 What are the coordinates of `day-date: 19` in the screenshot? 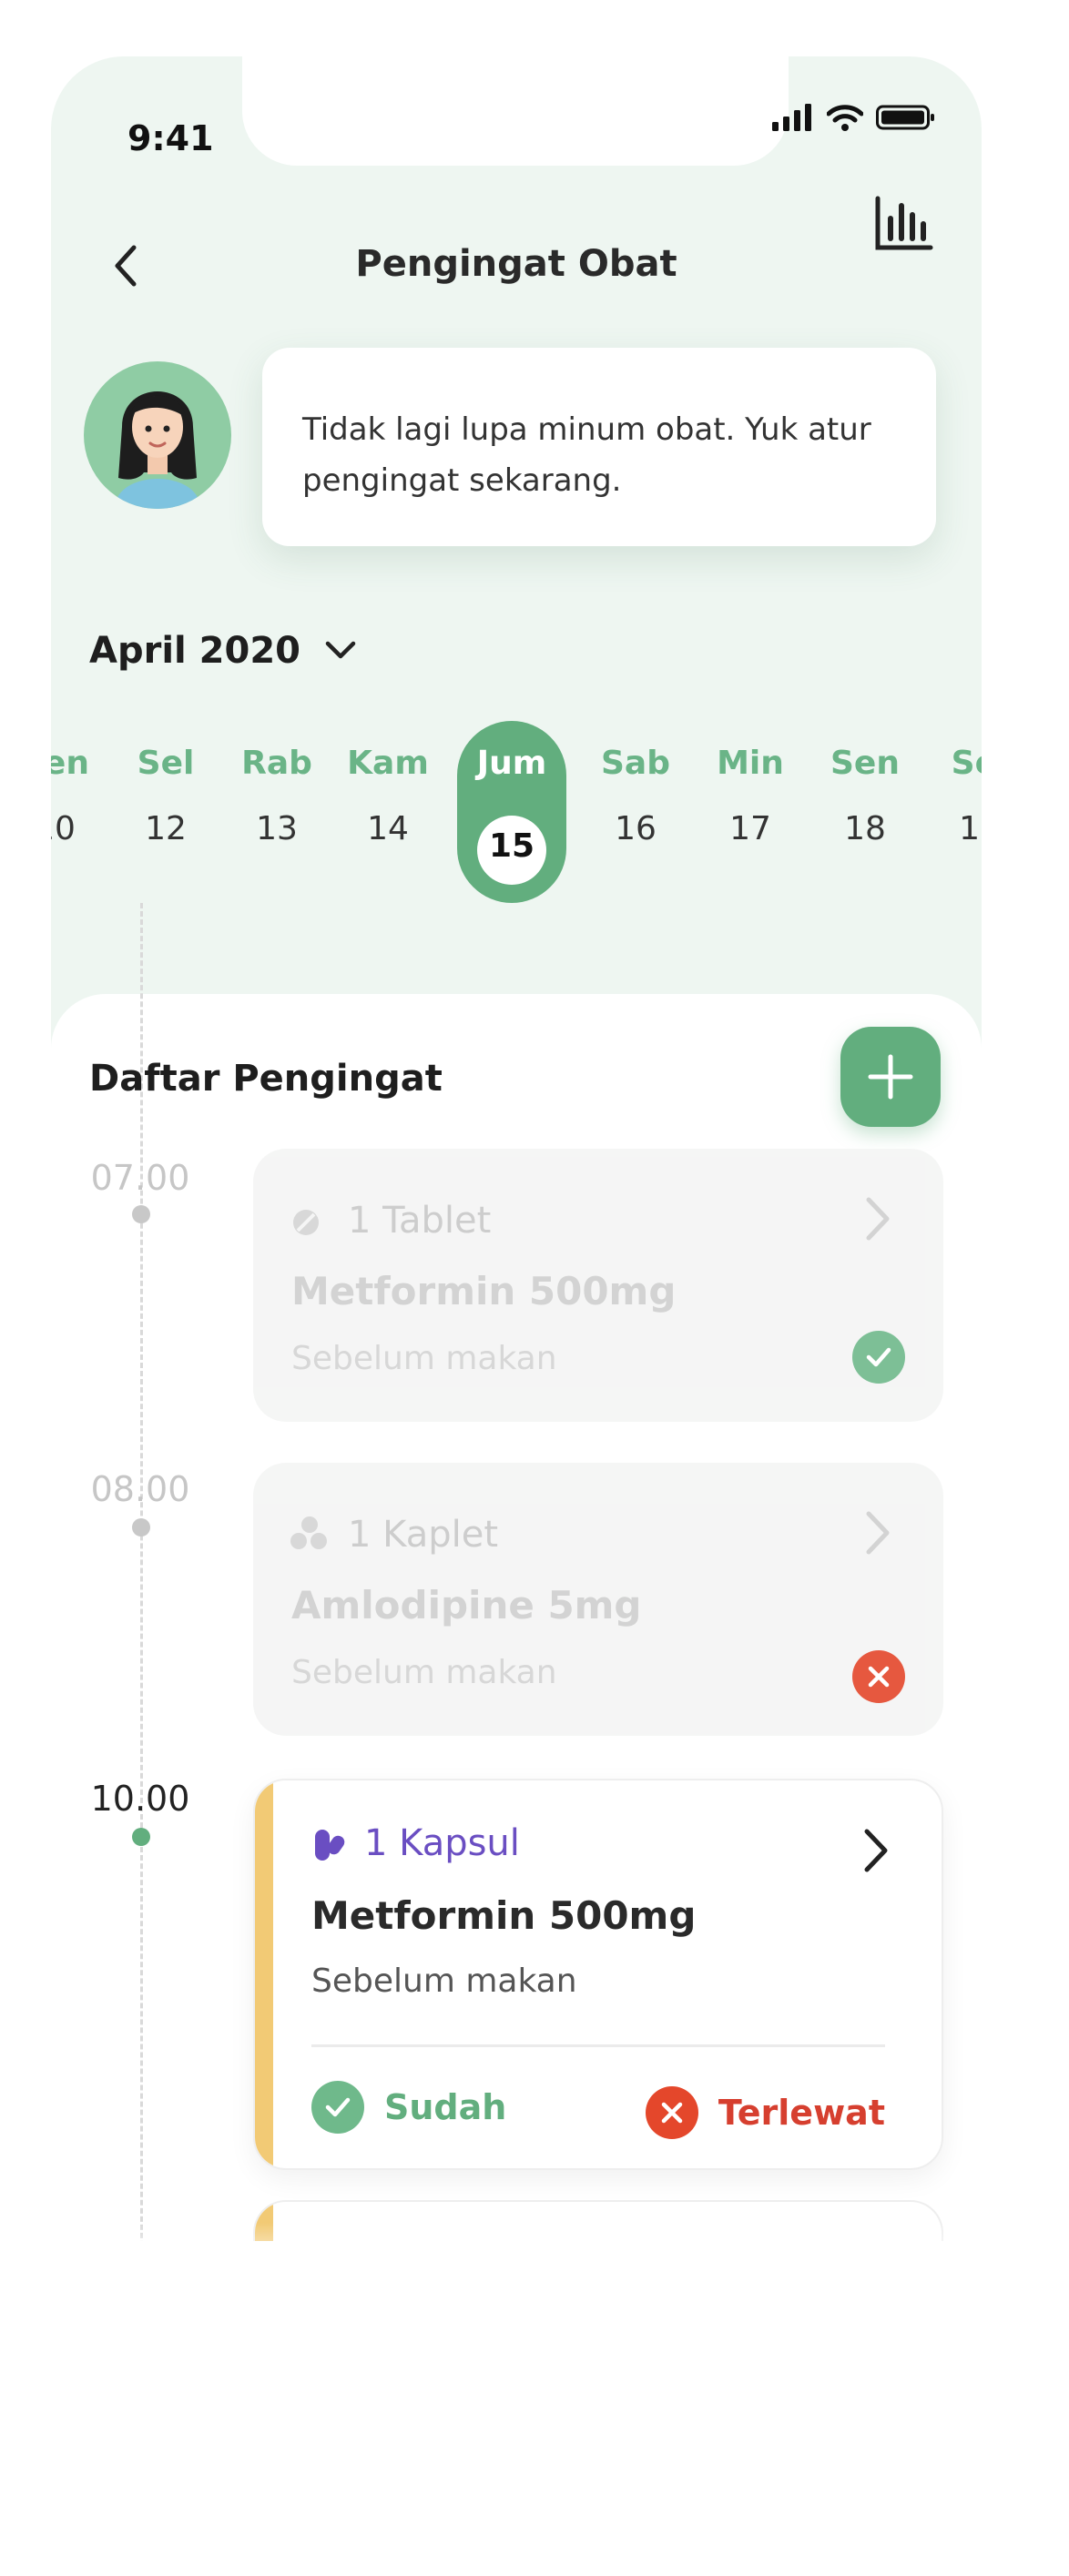 It's located at (970, 828).